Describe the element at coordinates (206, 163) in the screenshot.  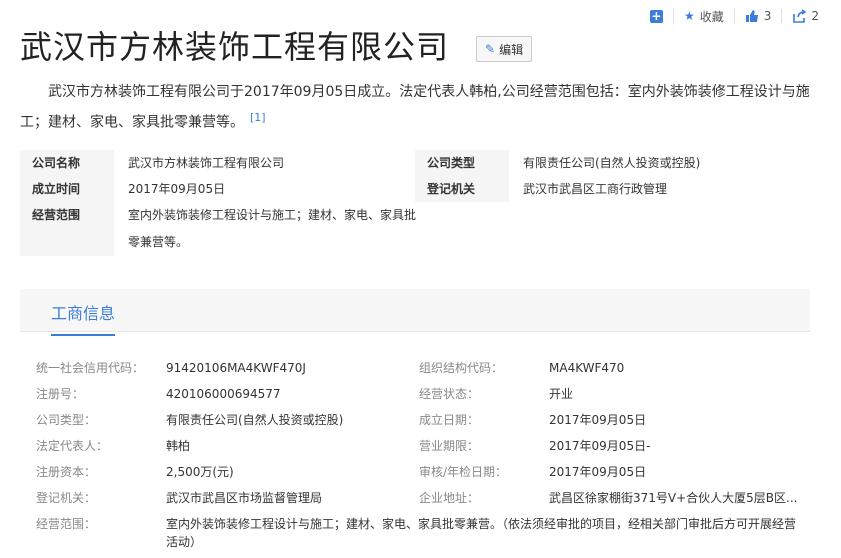
I see `company-name-value: 武汉市方林装饰工程有限公司` at that location.